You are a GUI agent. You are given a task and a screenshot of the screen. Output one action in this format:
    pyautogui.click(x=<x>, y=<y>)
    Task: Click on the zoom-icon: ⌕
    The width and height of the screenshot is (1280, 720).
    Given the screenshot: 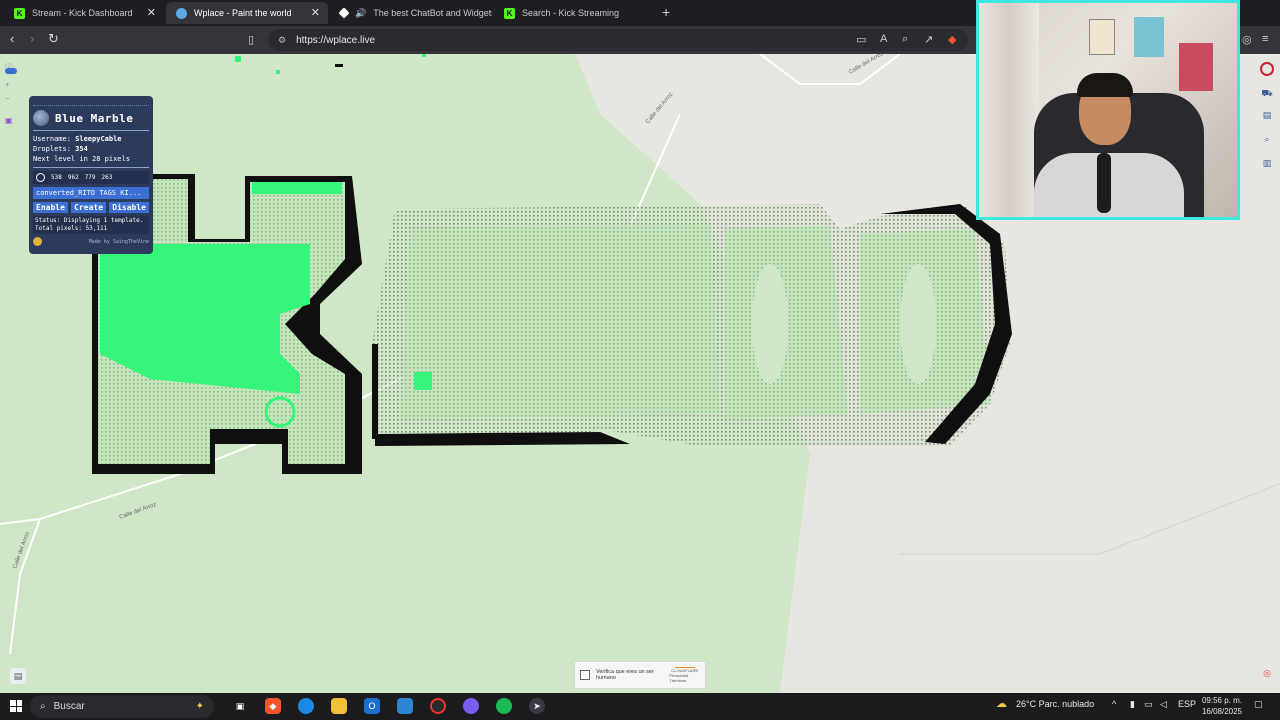 What is the action you would take?
    pyautogui.click(x=905, y=39)
    